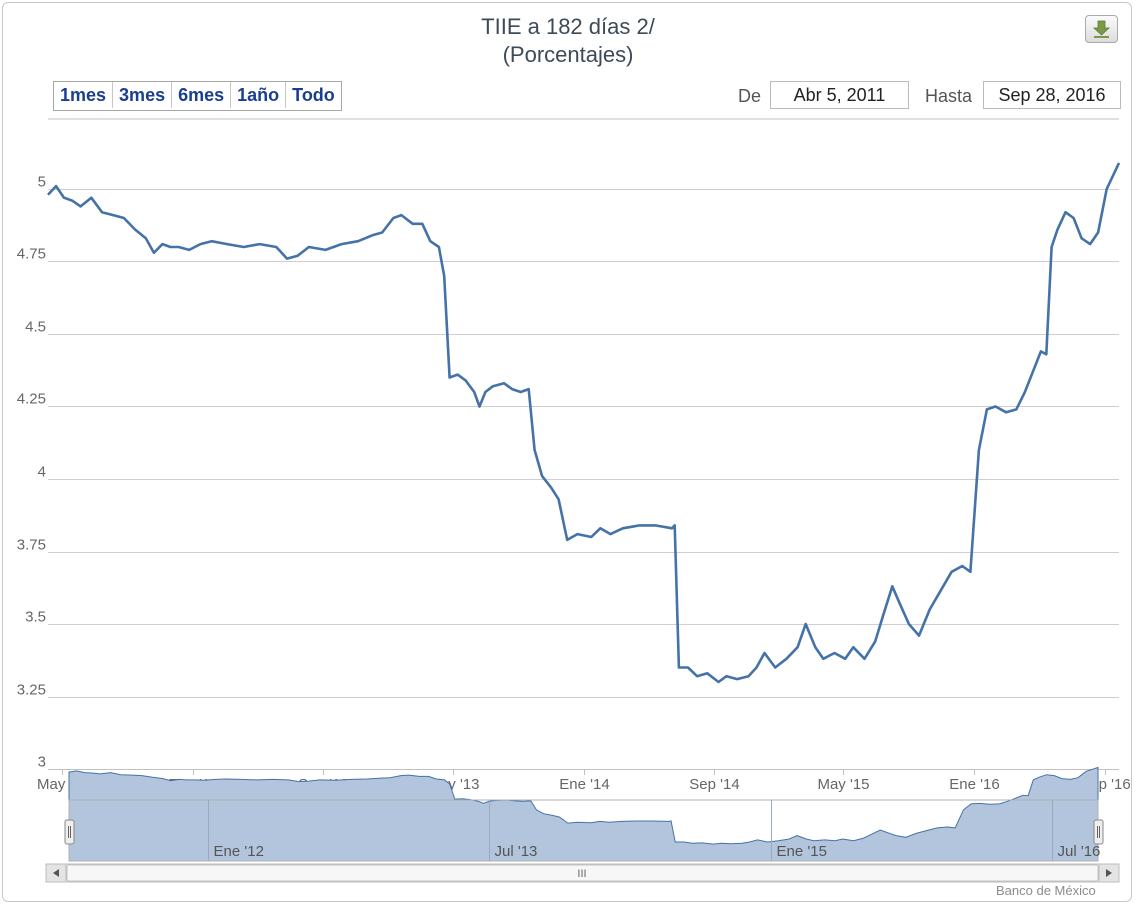 Image resolution: width=1136 pixels, height=906 pixels. I want to click on range-button-1ano: 1año, so click(258, 95).